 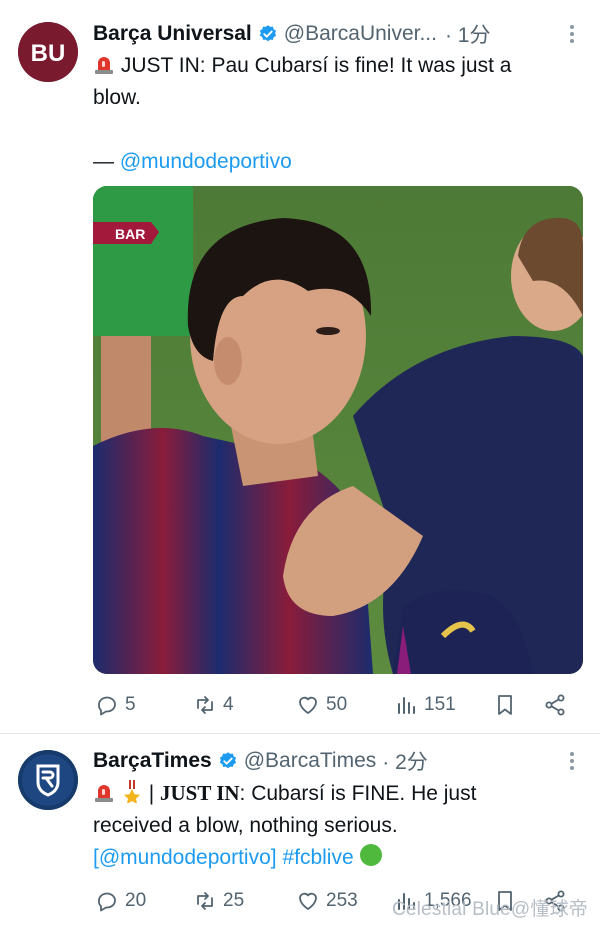 I want to click on tweet-header: BarçaTimes @BarcaTimes · 2分, so click(x=336, y=761).